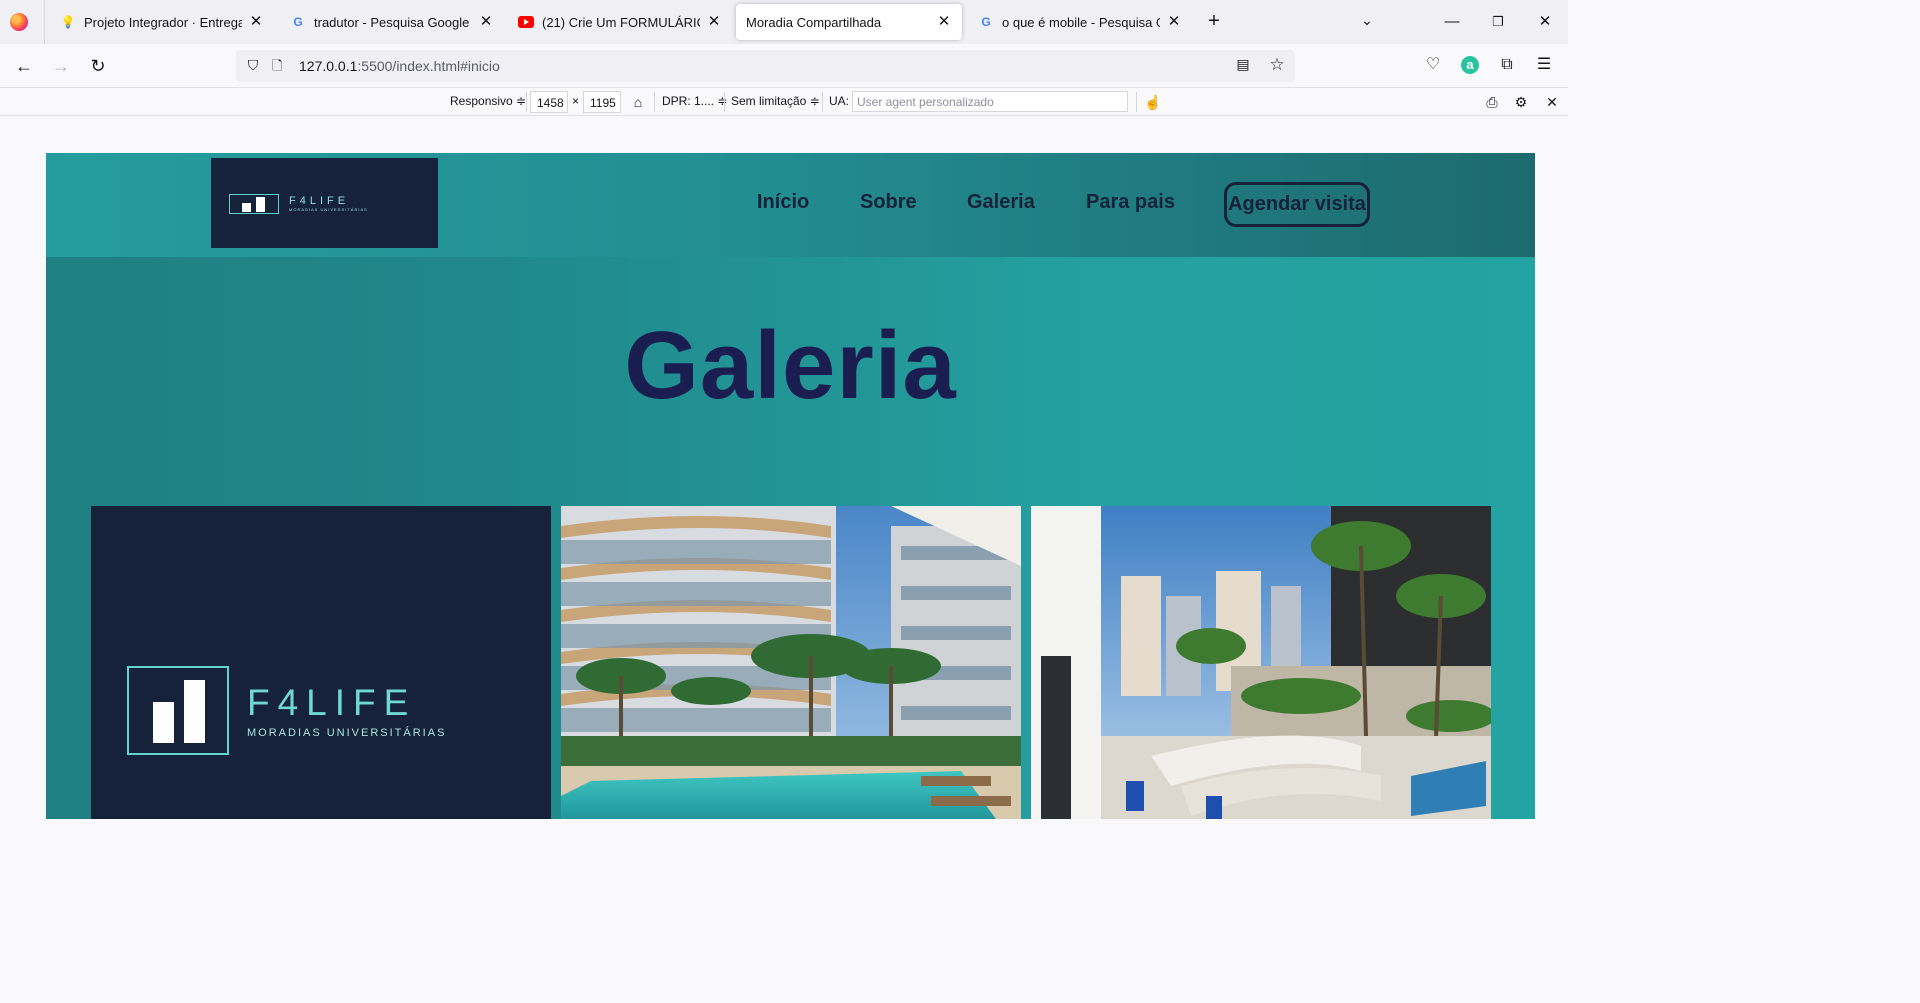  Describe the element at coordinates (1243, 66) in the screenshot. I see `reader-view-icon: ▤` at that location.